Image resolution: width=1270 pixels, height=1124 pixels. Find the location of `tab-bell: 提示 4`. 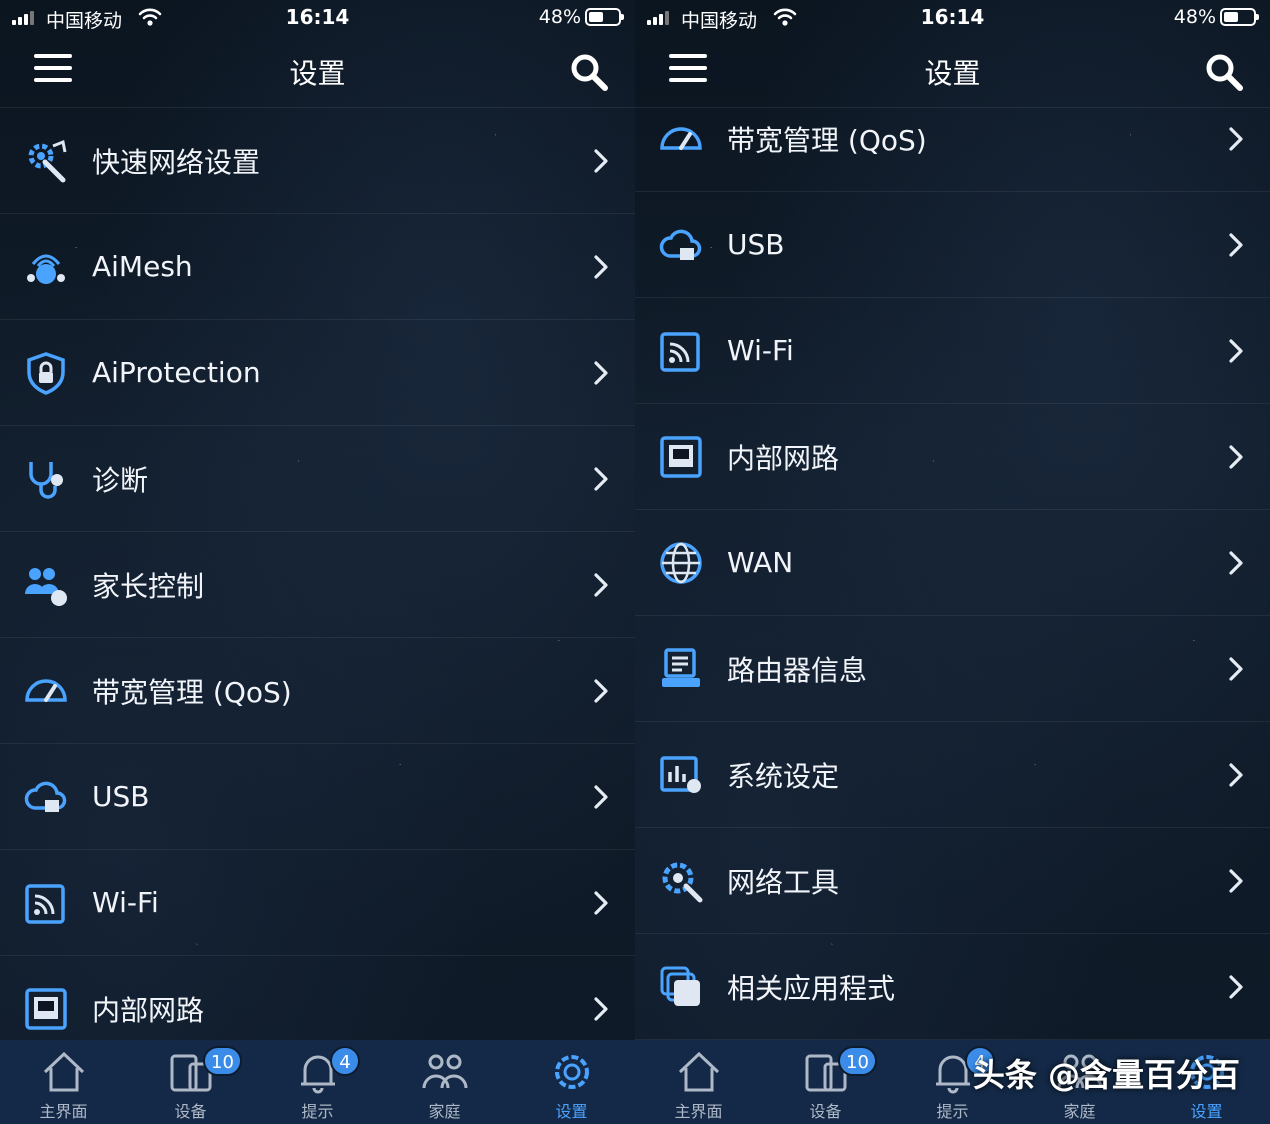

tab-bell: 提示 4 is located at coordinates (317, 1082).